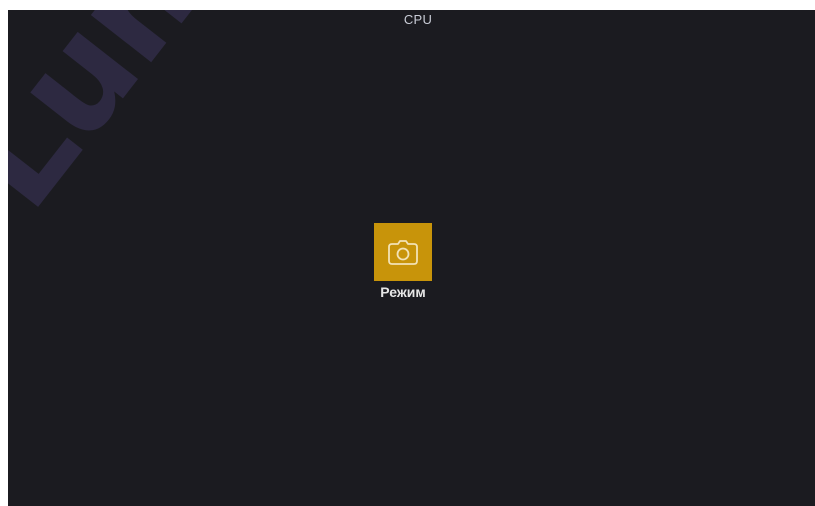  I want to click on mode-button, so click(403, 252).